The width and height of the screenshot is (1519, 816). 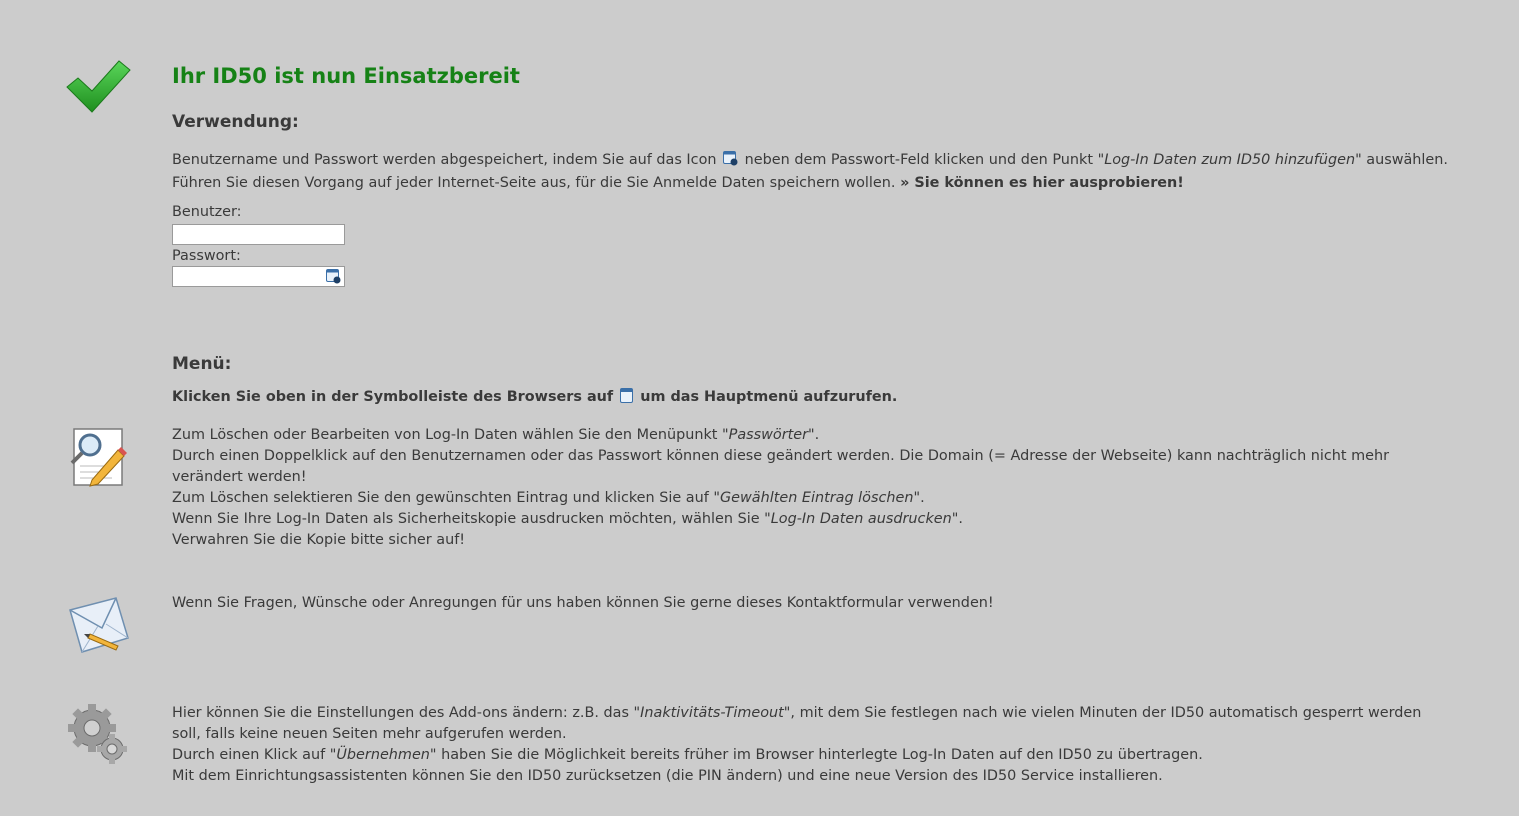 I want to click on document-search-edit-icon, so click(x=98, y=459).